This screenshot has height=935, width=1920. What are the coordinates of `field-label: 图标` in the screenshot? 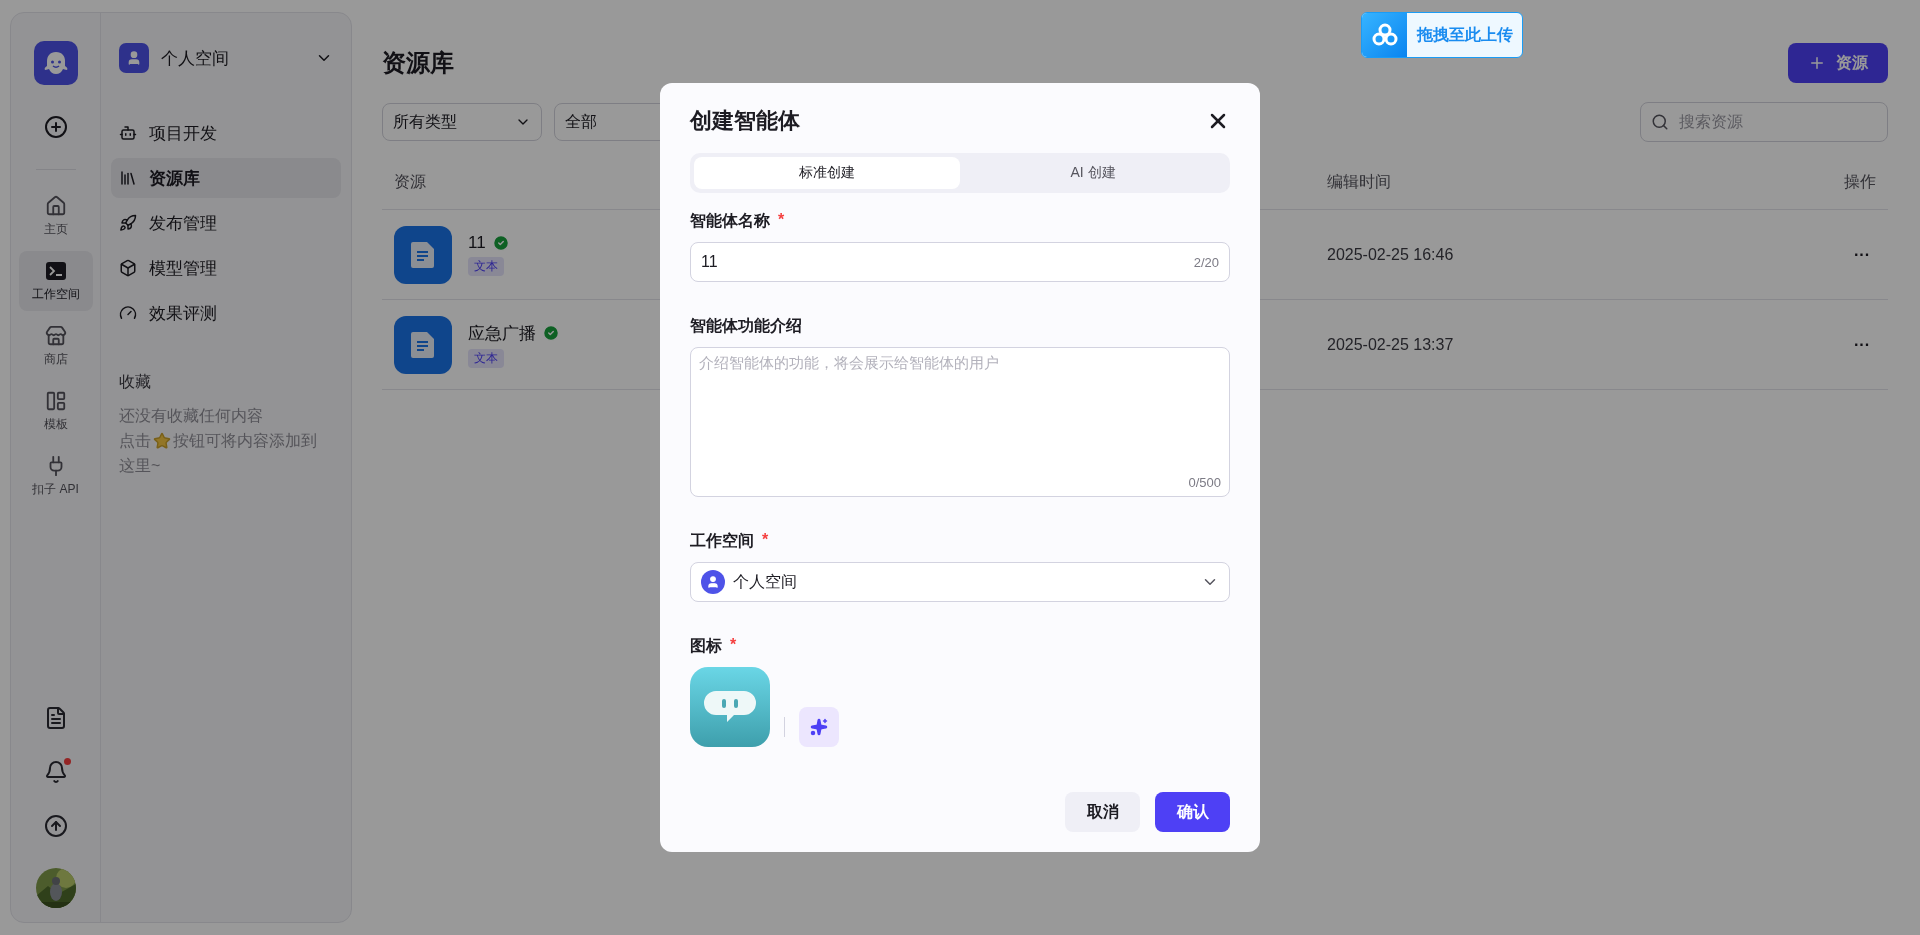 It's located at (706, 646).